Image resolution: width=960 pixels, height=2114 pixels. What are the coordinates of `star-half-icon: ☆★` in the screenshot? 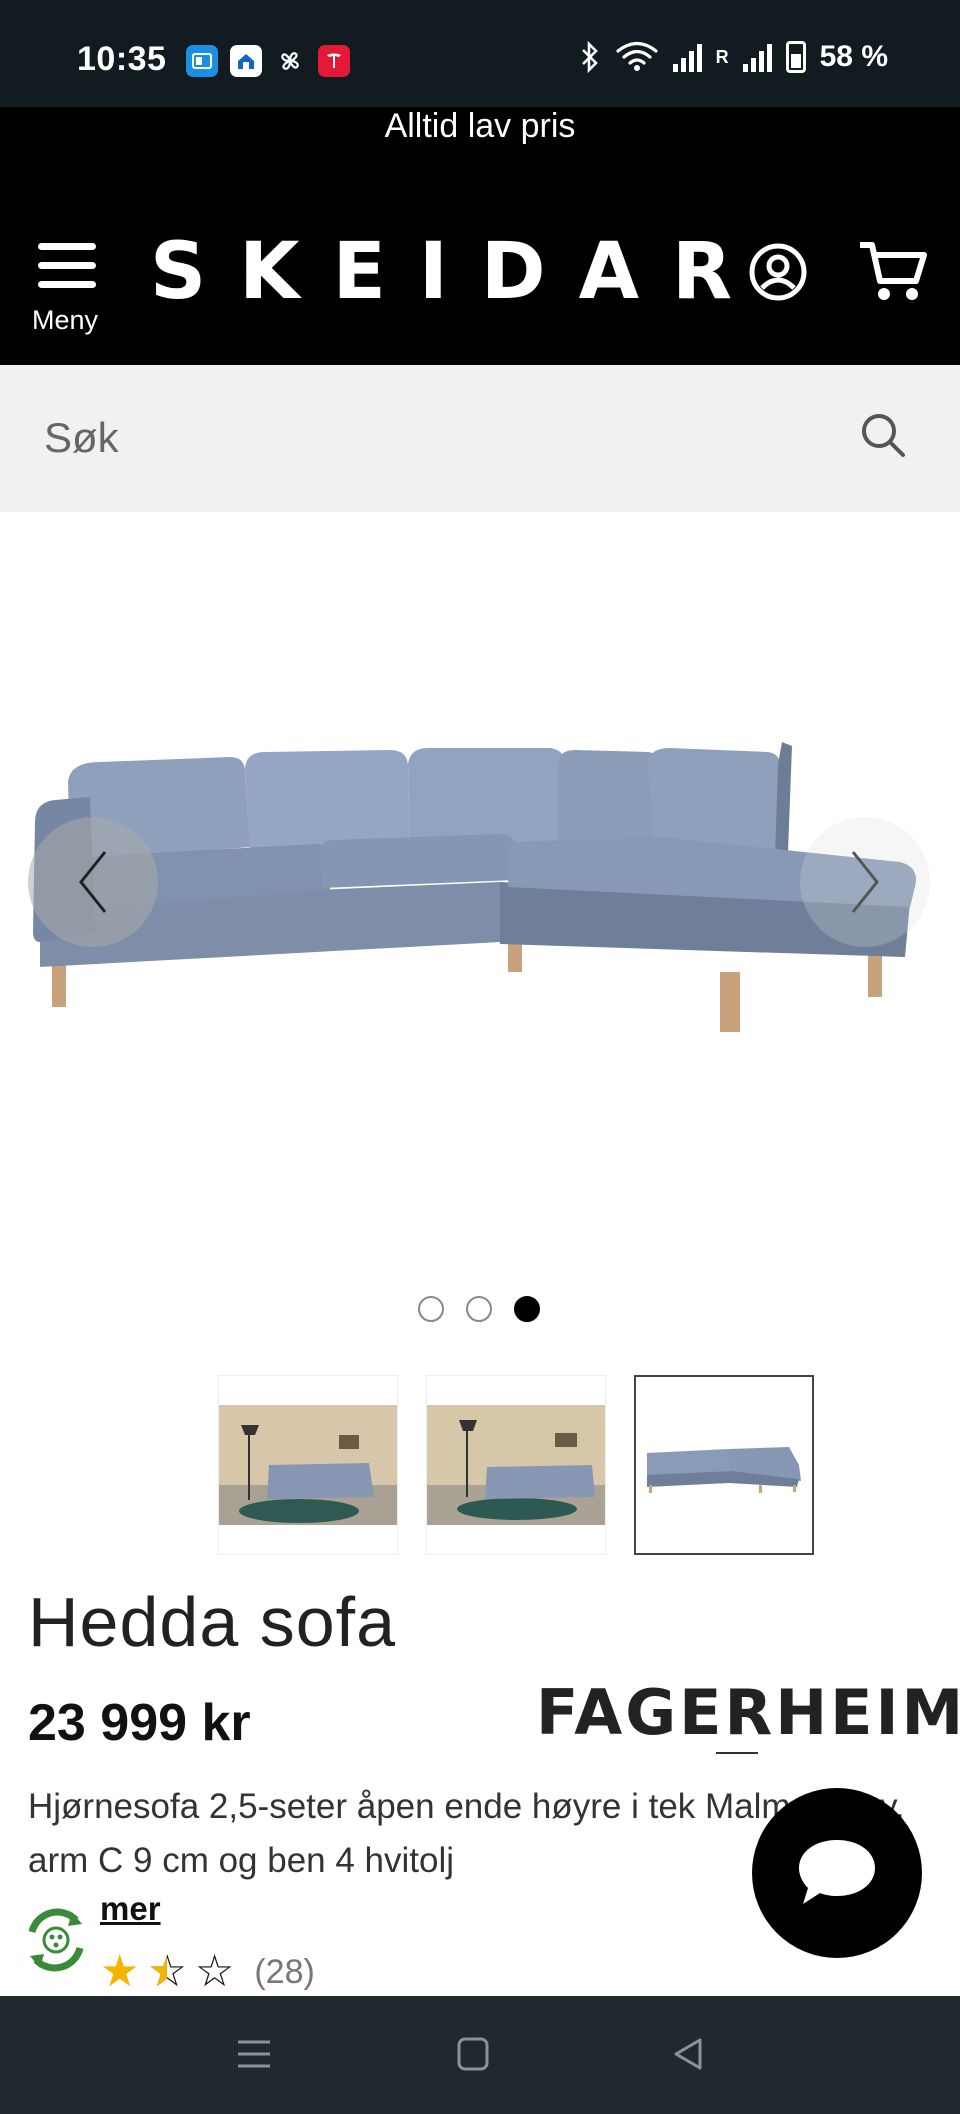 It's located at (167, 1971).